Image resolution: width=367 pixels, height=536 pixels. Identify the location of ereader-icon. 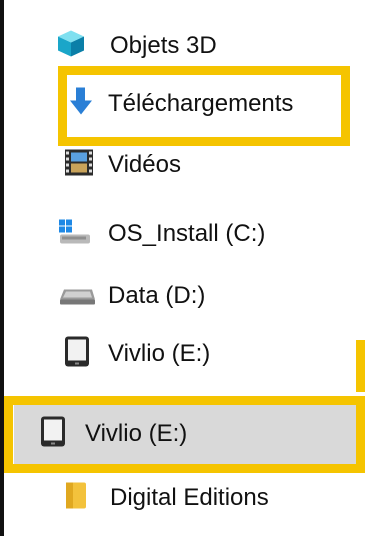
(77, 354).